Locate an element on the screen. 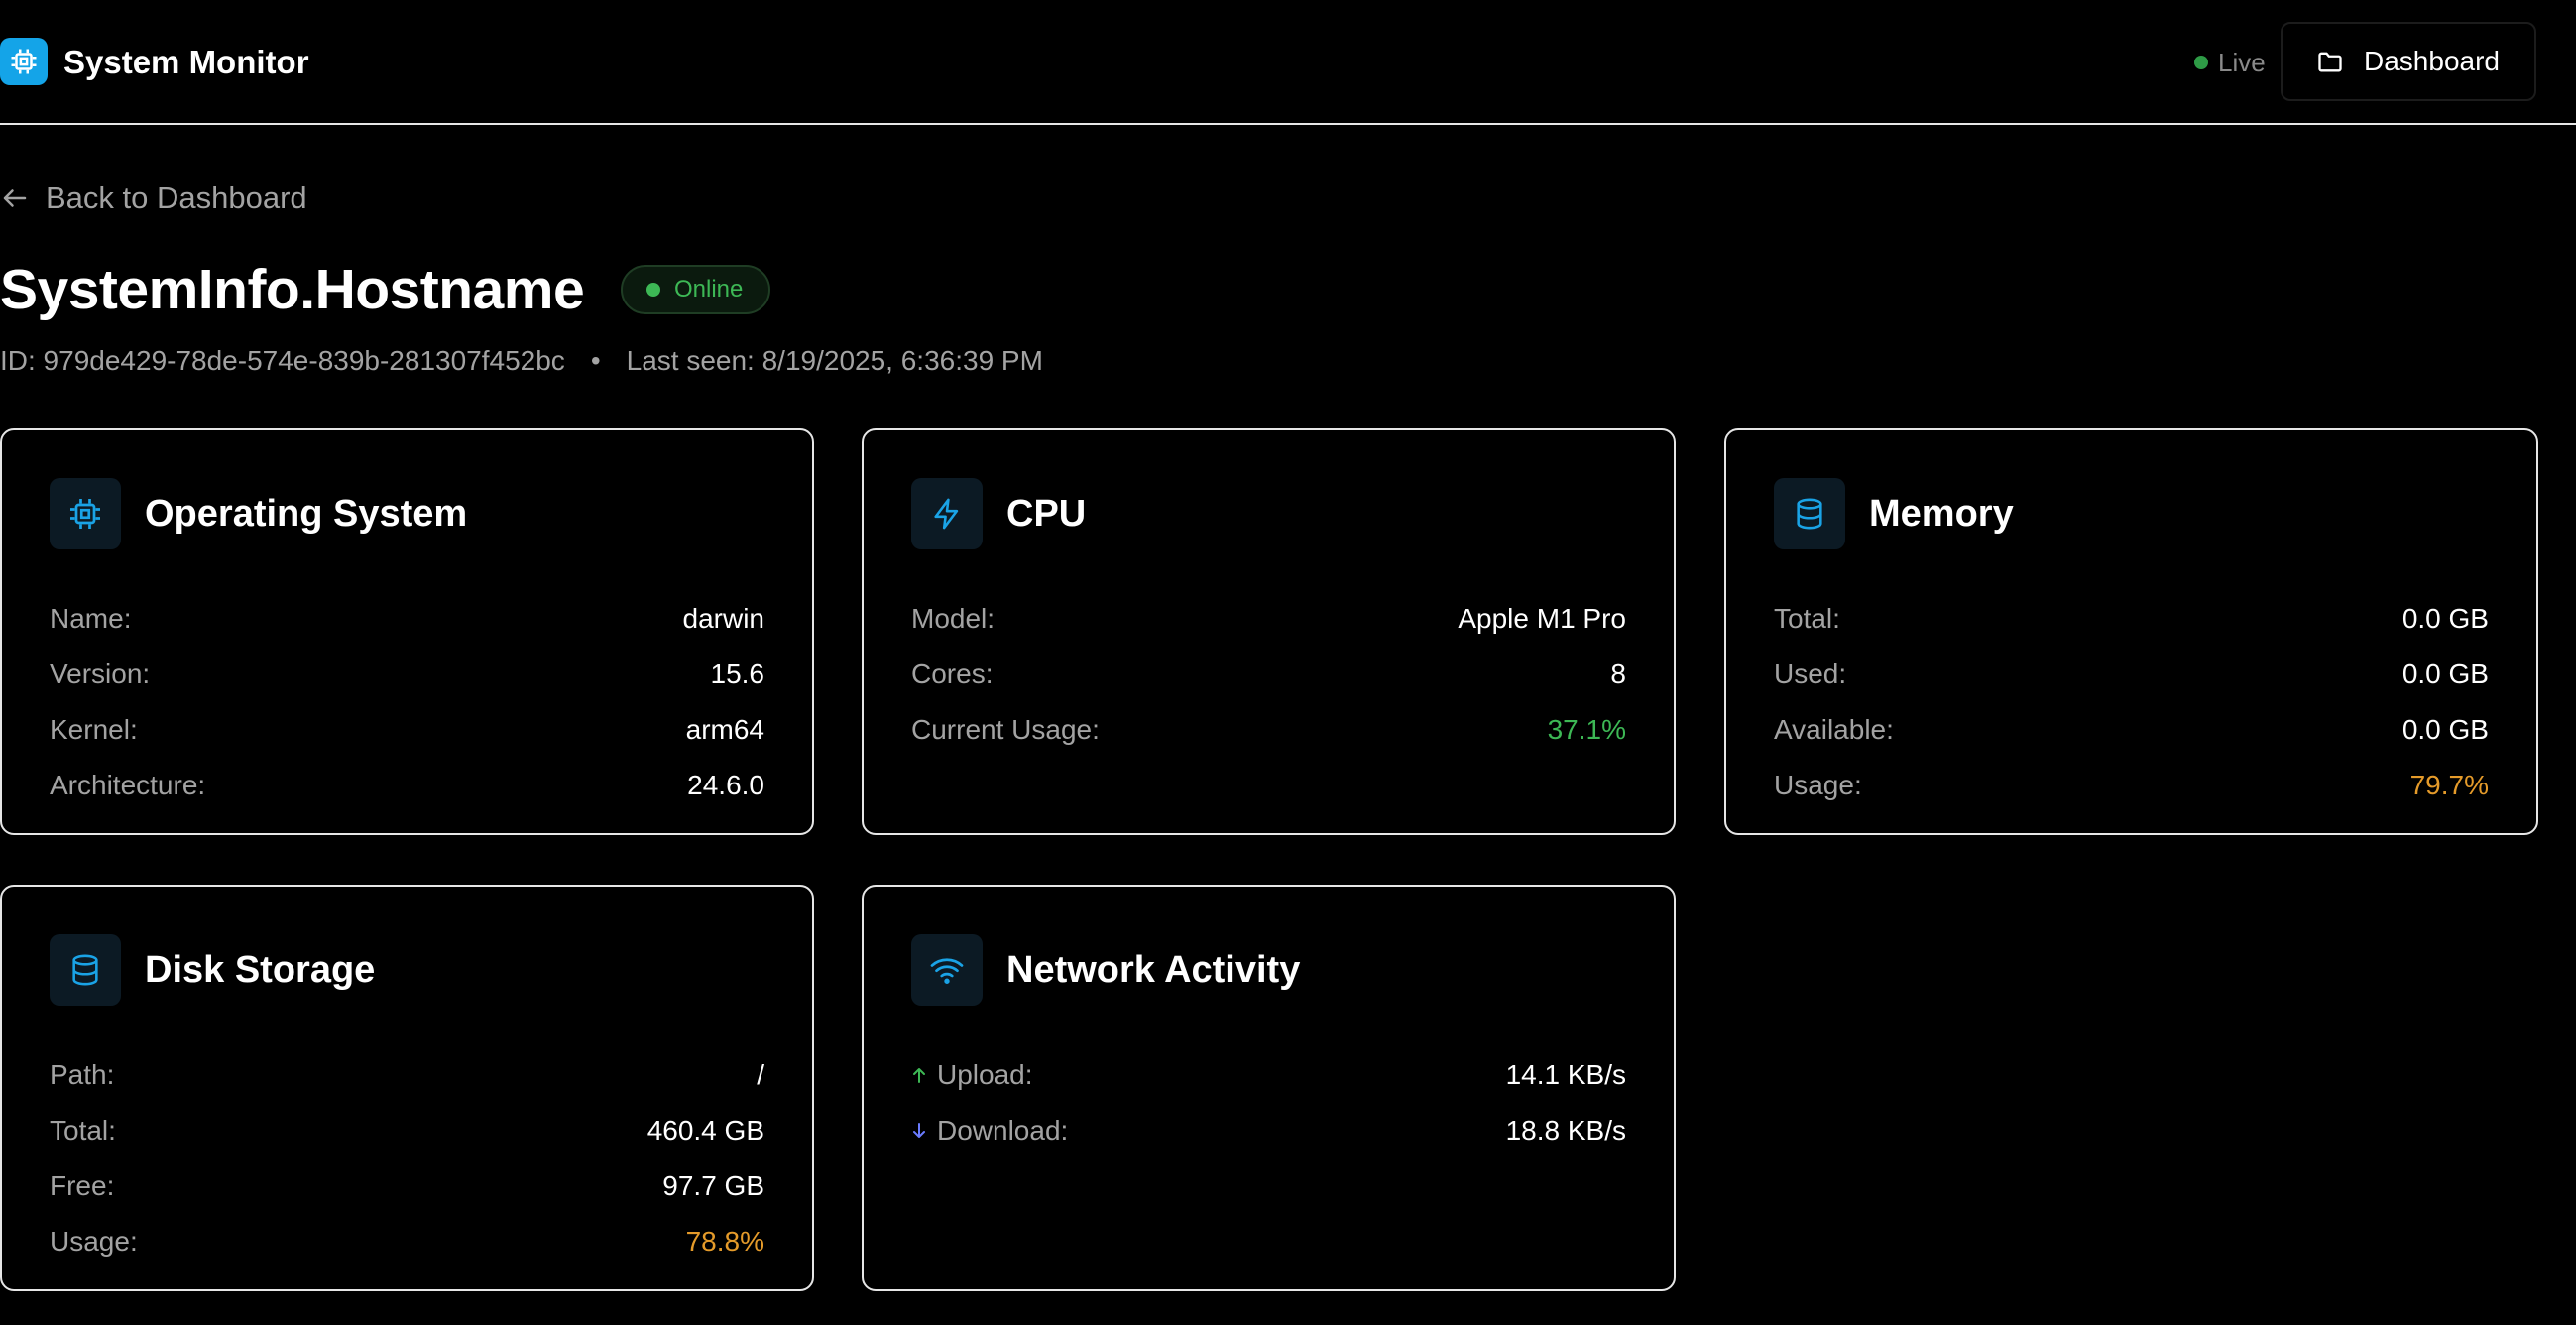 Image resolution: width=2576 pixels, height=1325 pixels. status-badge-label: Online is located at coordinates (709, 289).